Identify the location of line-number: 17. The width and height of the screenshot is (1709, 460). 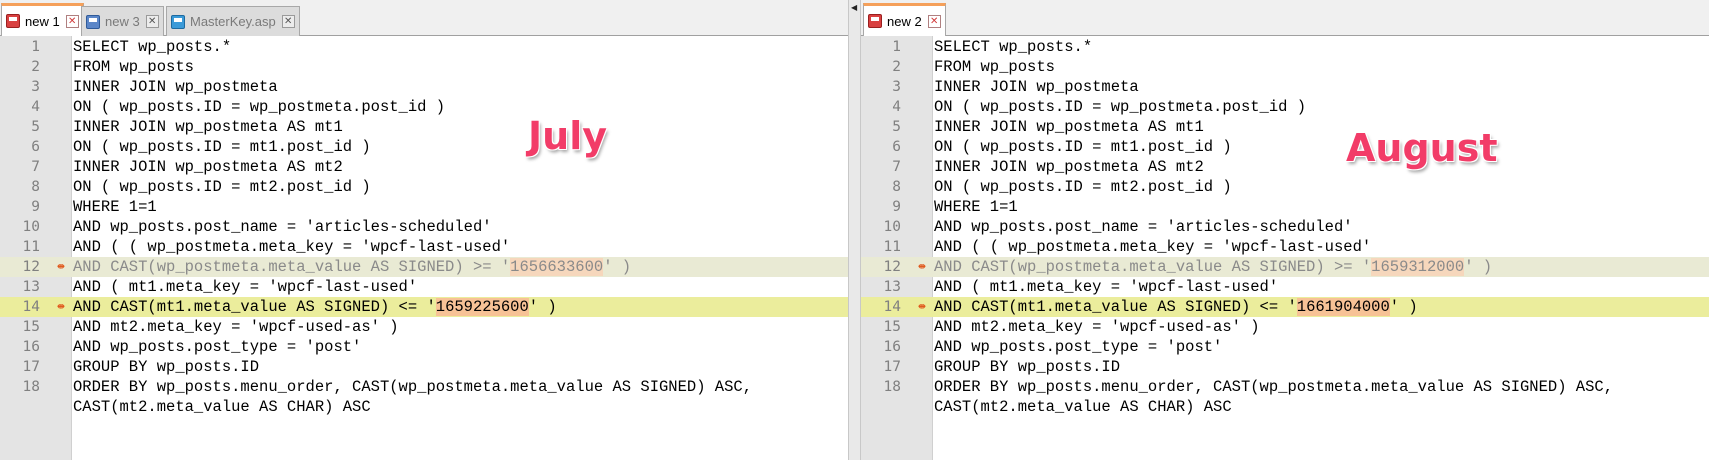
(31, 367).